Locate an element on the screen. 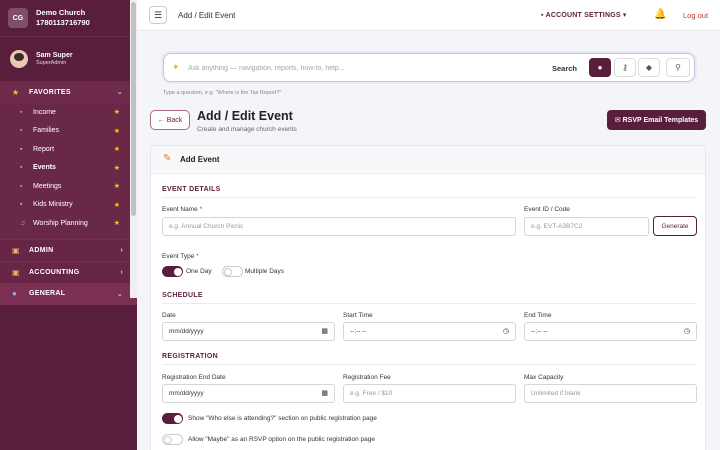 Image resolution: width=720 pixels, height=450 pixels. user-role: SuperAdmin is located at coordinates (51, 63).